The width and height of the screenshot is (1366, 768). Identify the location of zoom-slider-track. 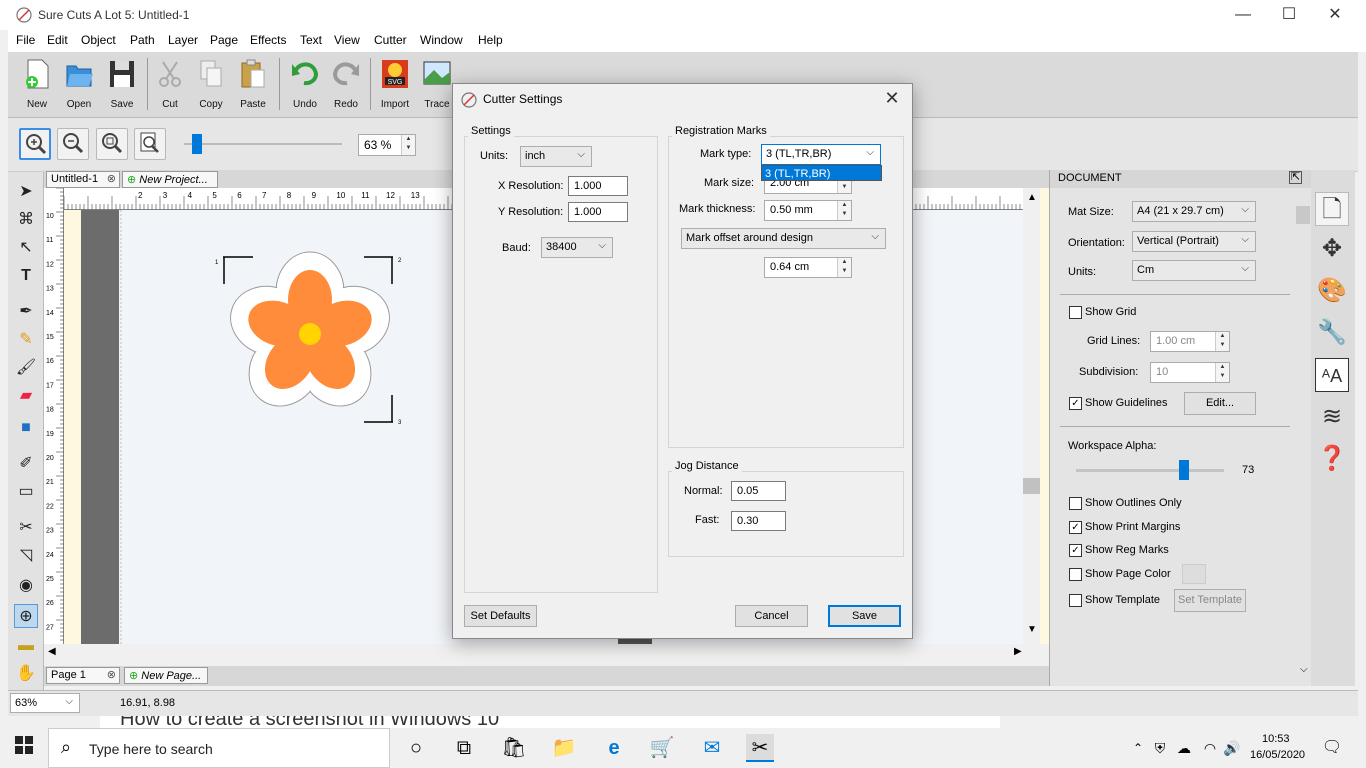
(263, 144).